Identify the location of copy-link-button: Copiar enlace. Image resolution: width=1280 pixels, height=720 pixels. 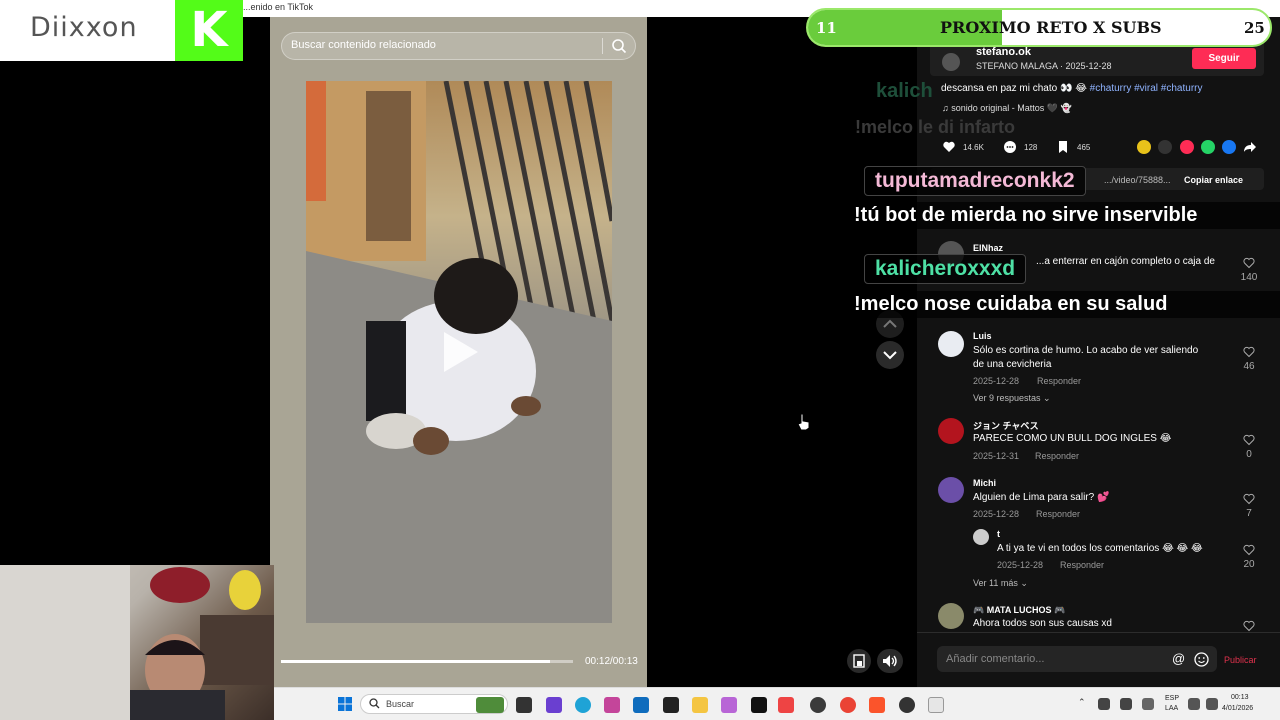
(1213, 180).